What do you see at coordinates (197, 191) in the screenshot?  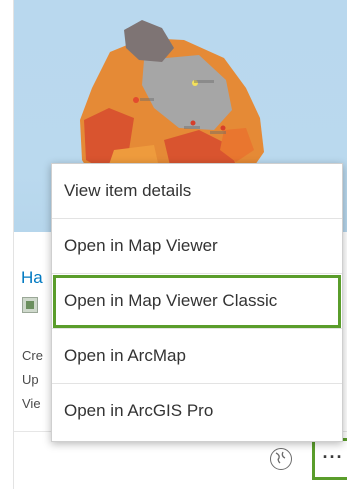 I see `menu-item-view-item-details: View item details` at bounding box center [197, 191].